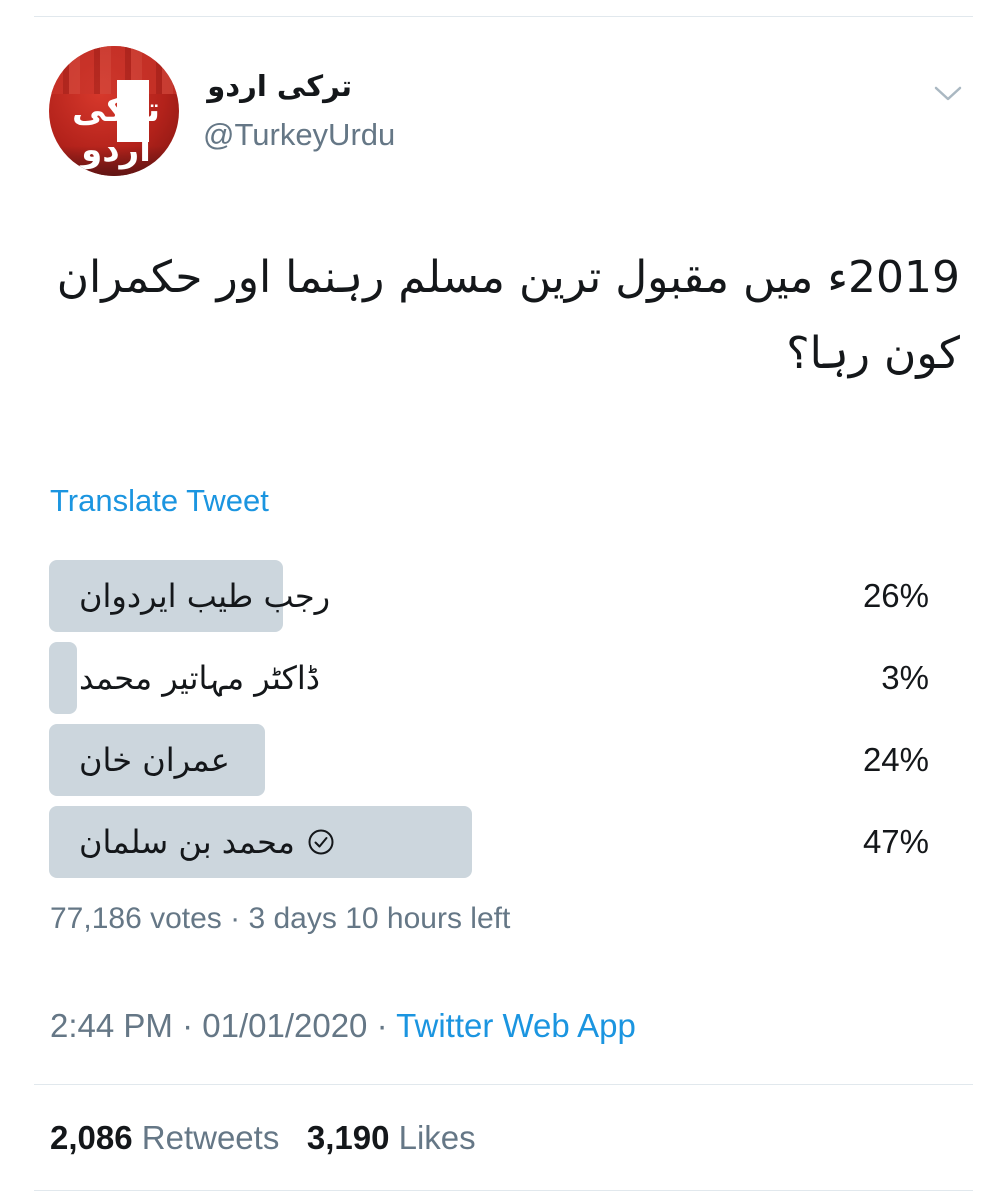  I want to click on poll-option-percent: 47%, so click(895, 841).